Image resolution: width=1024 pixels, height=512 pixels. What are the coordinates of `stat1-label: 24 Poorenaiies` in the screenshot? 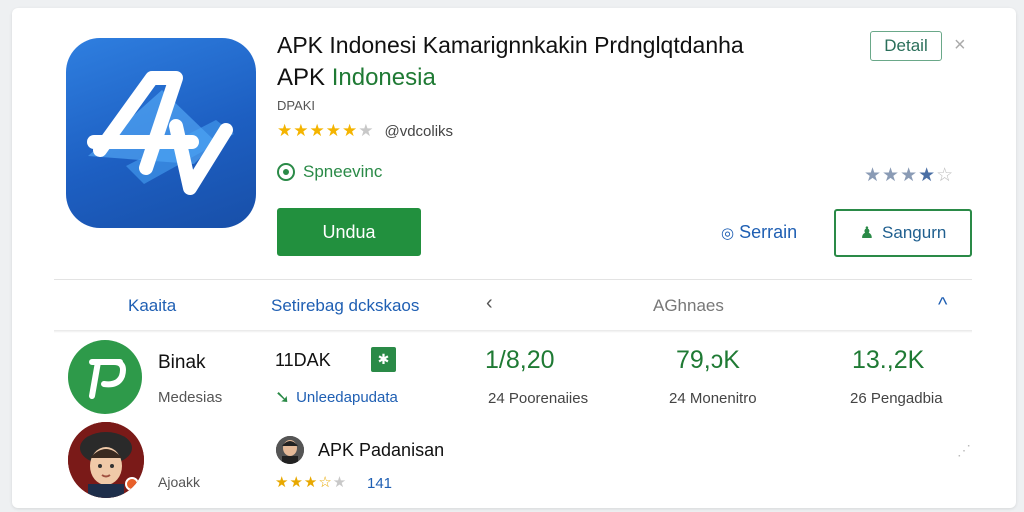 It's located at (538, 398).